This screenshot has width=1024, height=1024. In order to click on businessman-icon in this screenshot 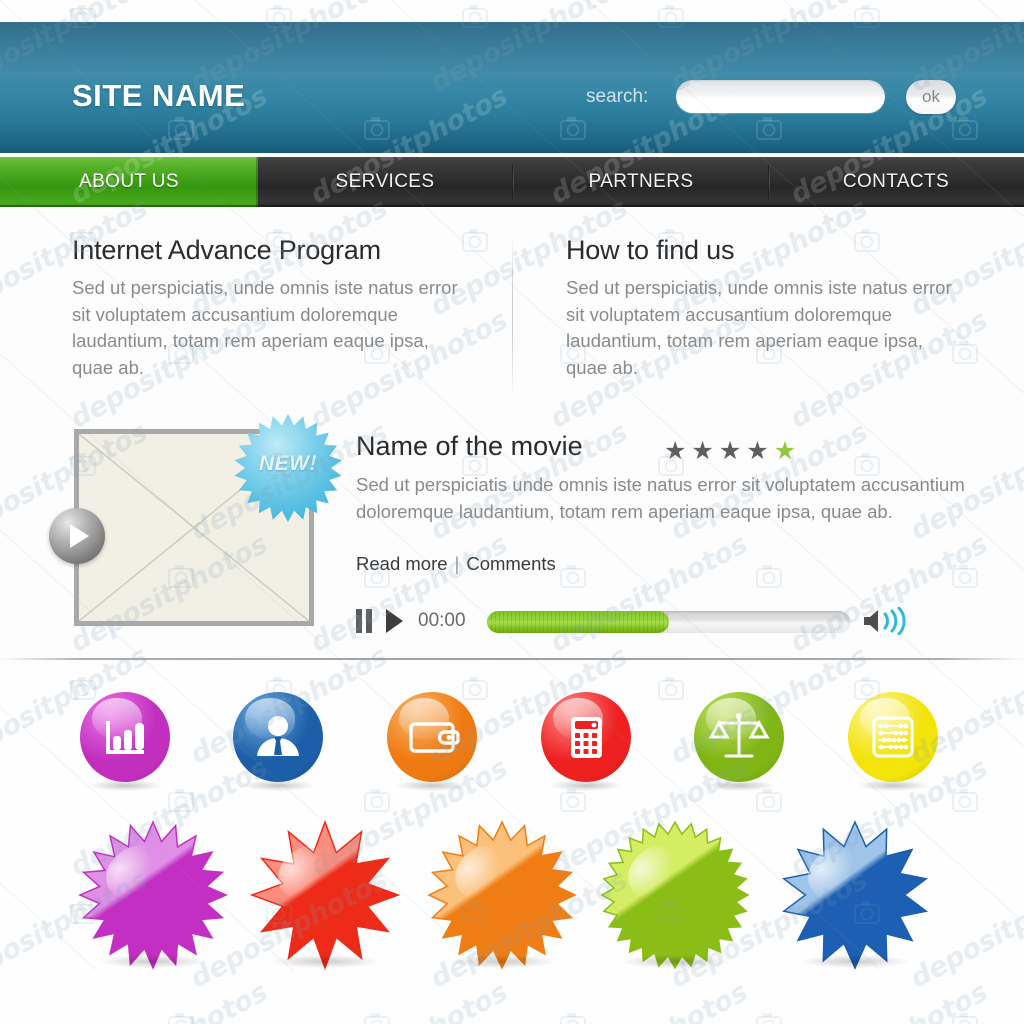, I will do `click(278, 737)`.